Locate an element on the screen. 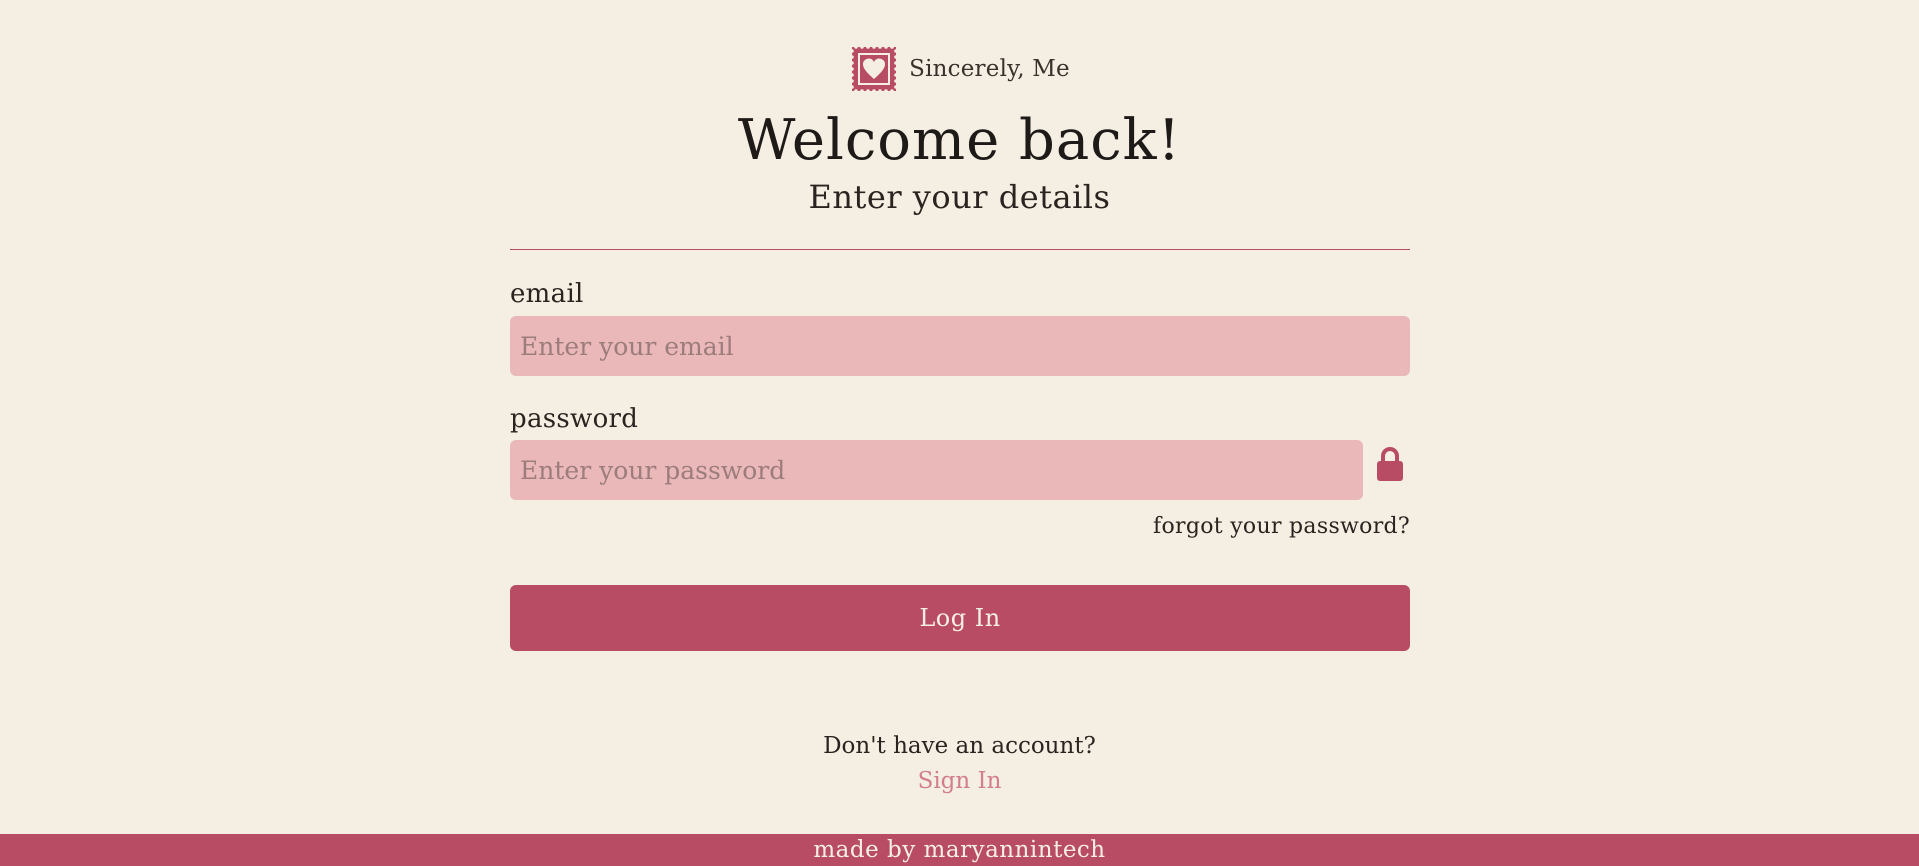  password-field is located at coordinates (936, 470).